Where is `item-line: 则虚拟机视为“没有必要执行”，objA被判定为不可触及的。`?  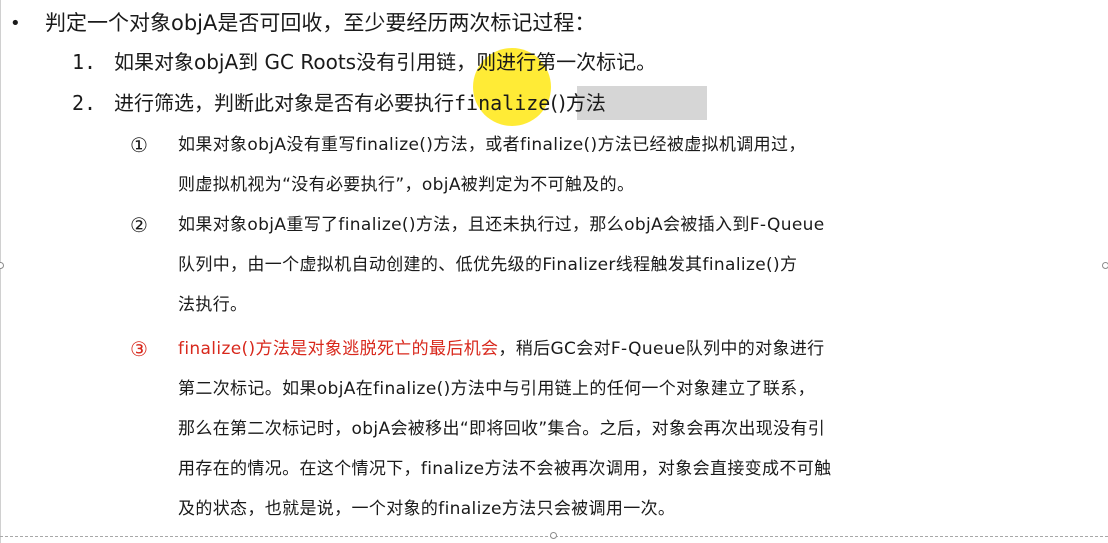 item-line: 则虚拟机视为“没有必要执行”，objA被判定为不可触及的。 is located at coordinates (406, 185).